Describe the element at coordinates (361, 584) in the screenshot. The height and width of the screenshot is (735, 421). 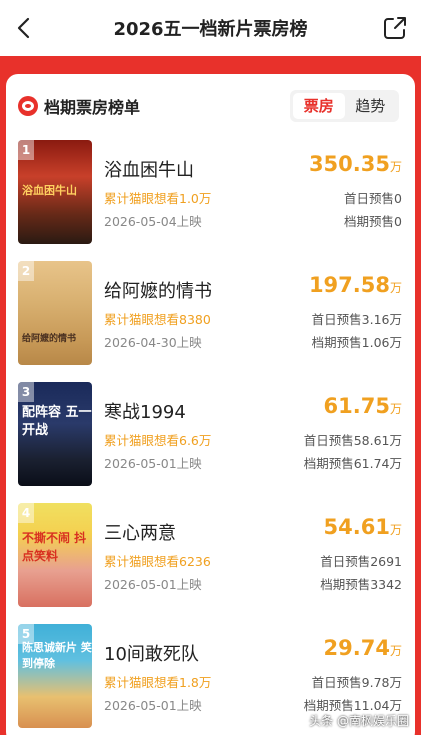
I see `period-presale: 档期预售3342` at that location.